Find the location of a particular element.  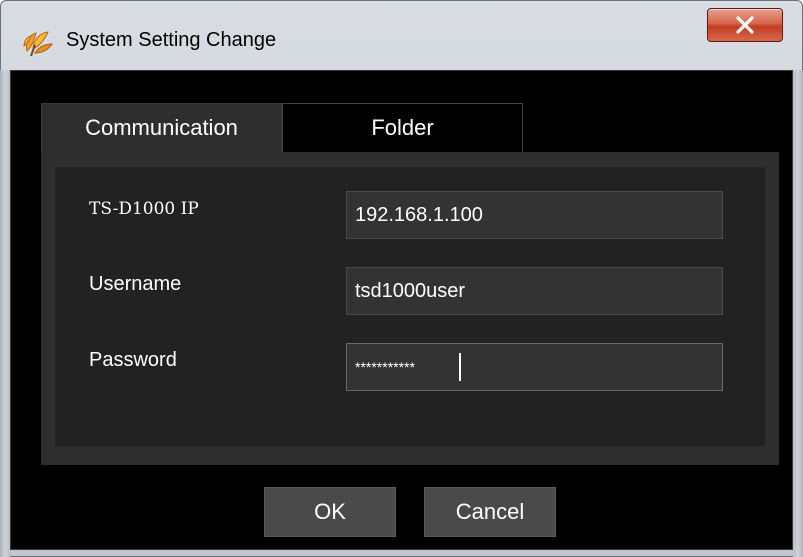

username-label: Username is located at coordinates (135, 284).